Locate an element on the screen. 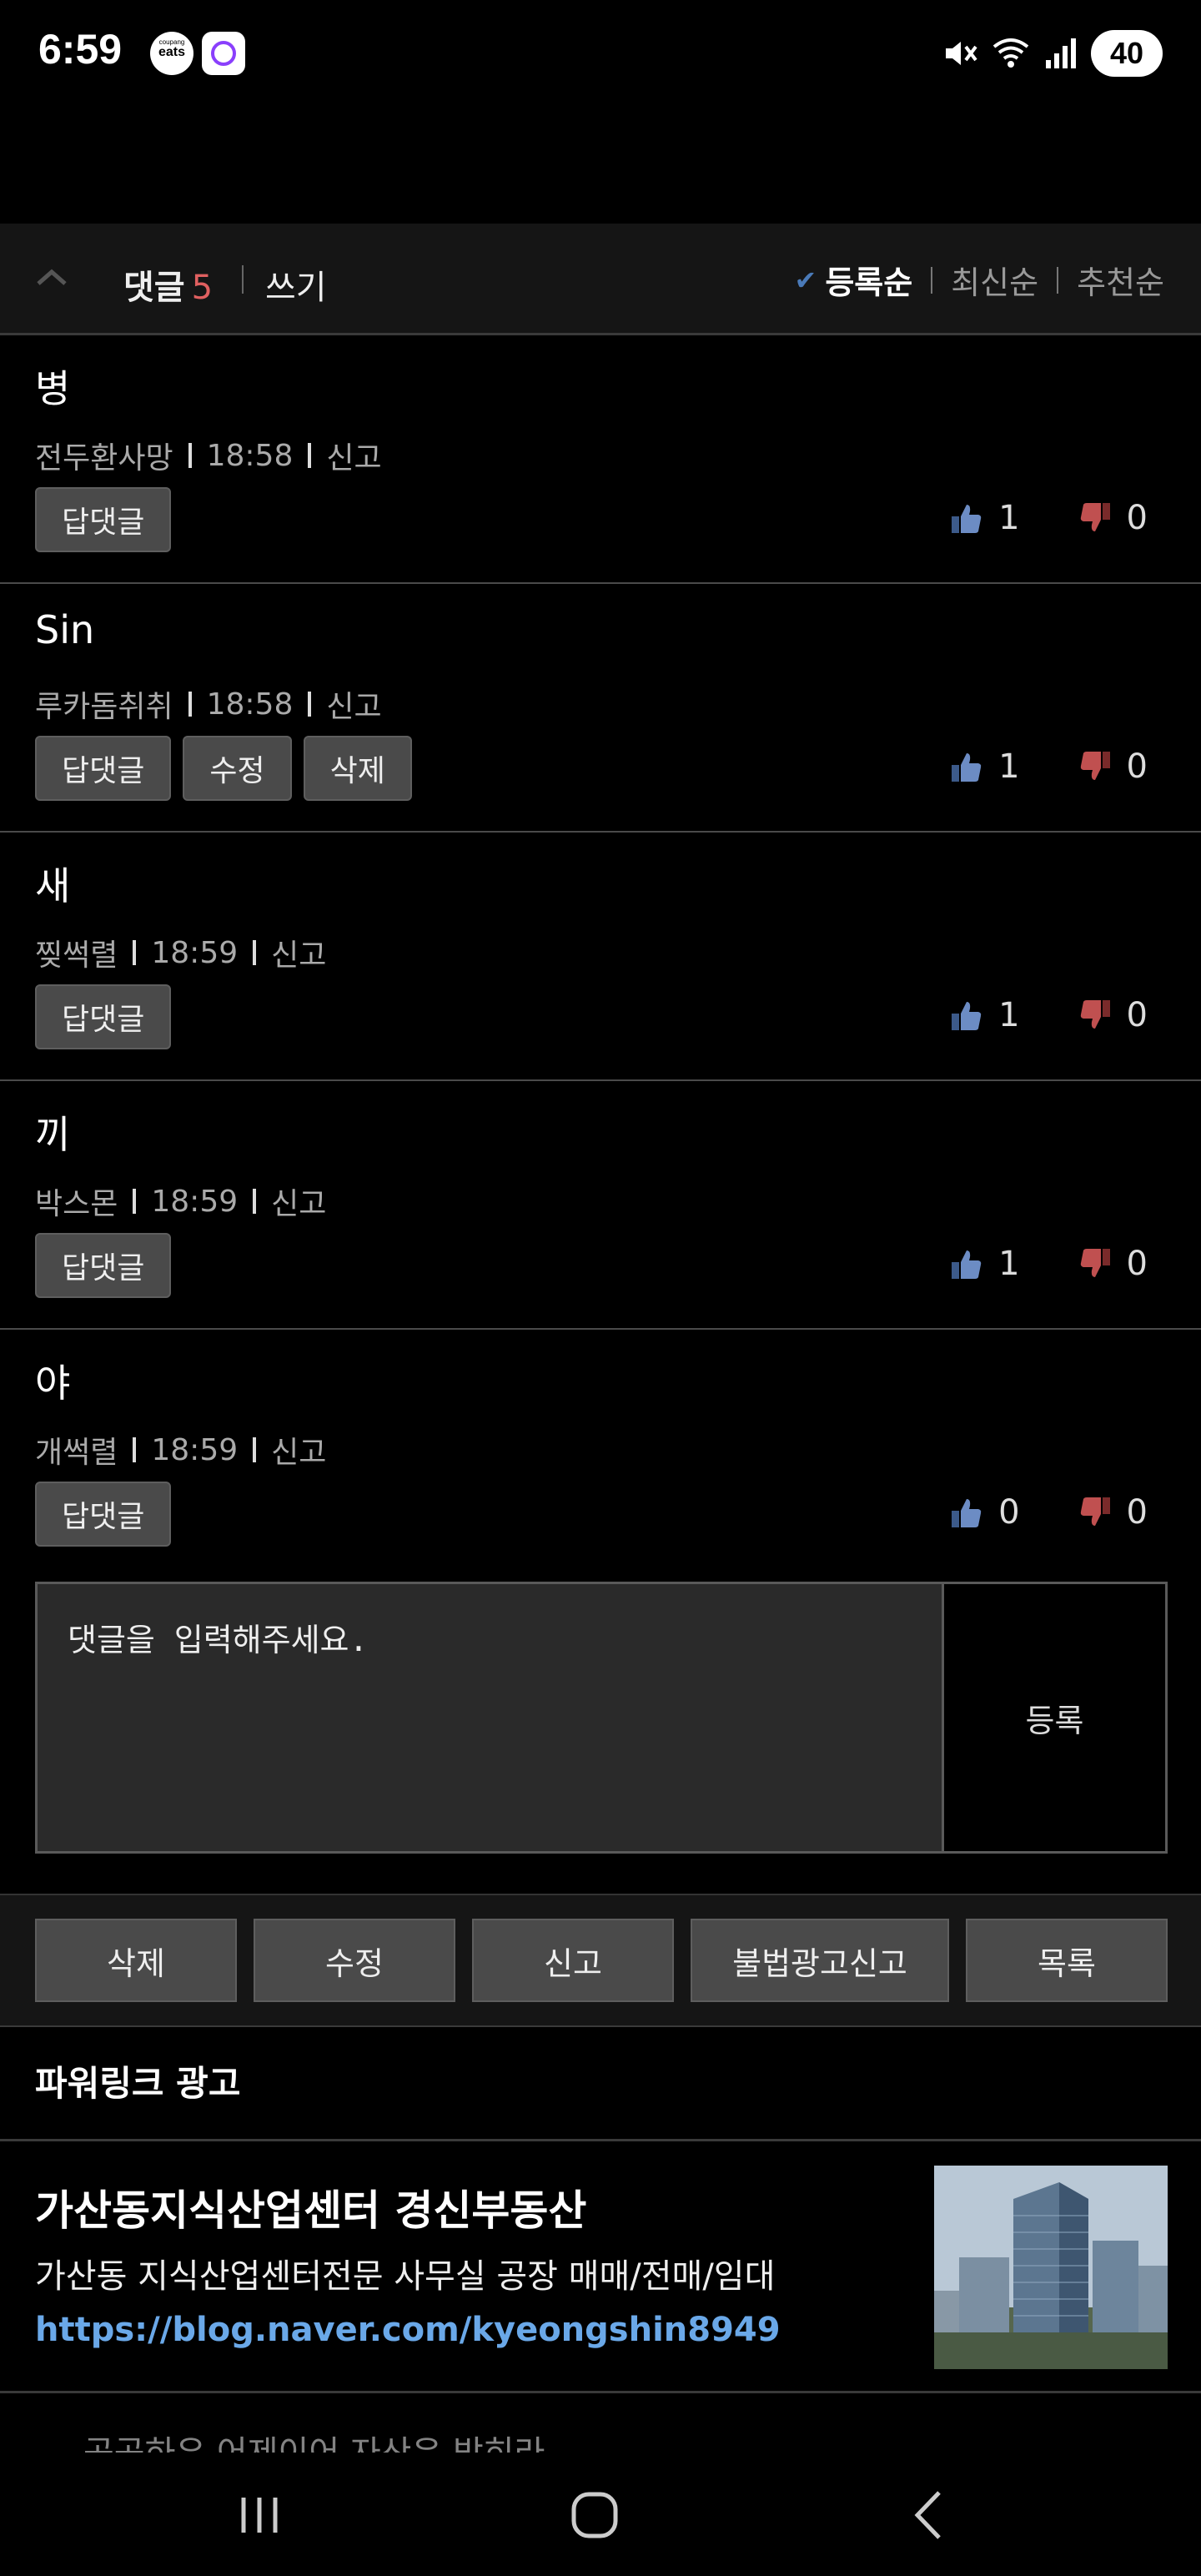 The height and width of the screenshot is (2576, 1201). write-comment-link: 쓰기 is located at coordinates (296, 284).